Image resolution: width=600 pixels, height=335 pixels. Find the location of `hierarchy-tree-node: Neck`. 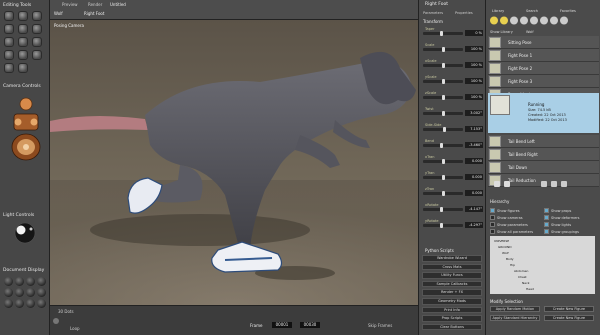

hierarchy-tree-node: Neck is located at coordinates (525, 283).